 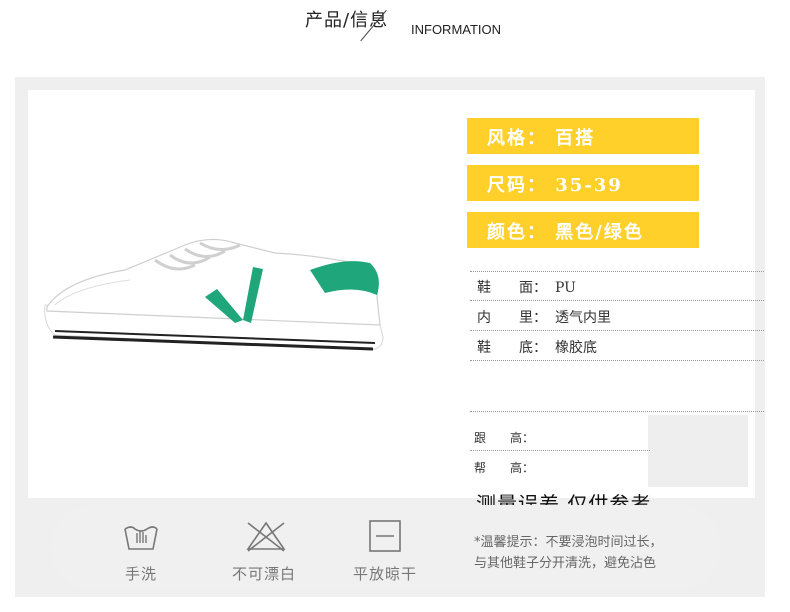 I want to click on care-hand-wash: 手洗, so click(x=141, y=551).